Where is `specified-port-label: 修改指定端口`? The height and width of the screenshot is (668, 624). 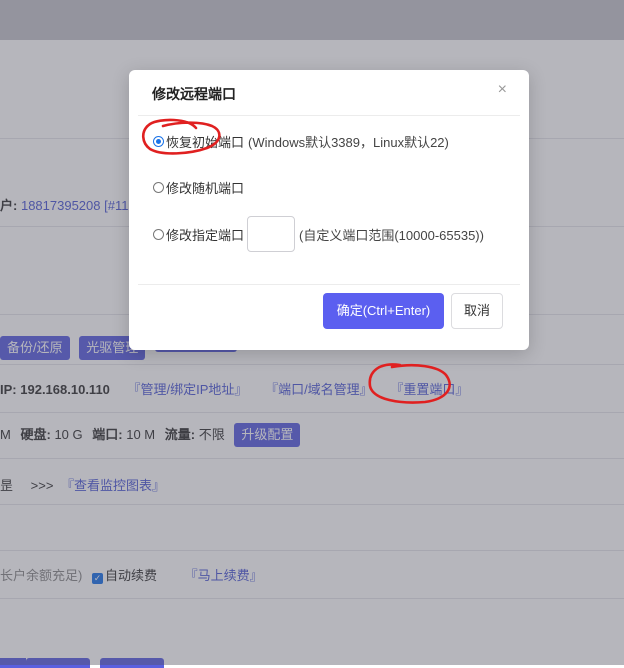 specified-port-label: 修改指定端口 is located at coordinates (205, 235).